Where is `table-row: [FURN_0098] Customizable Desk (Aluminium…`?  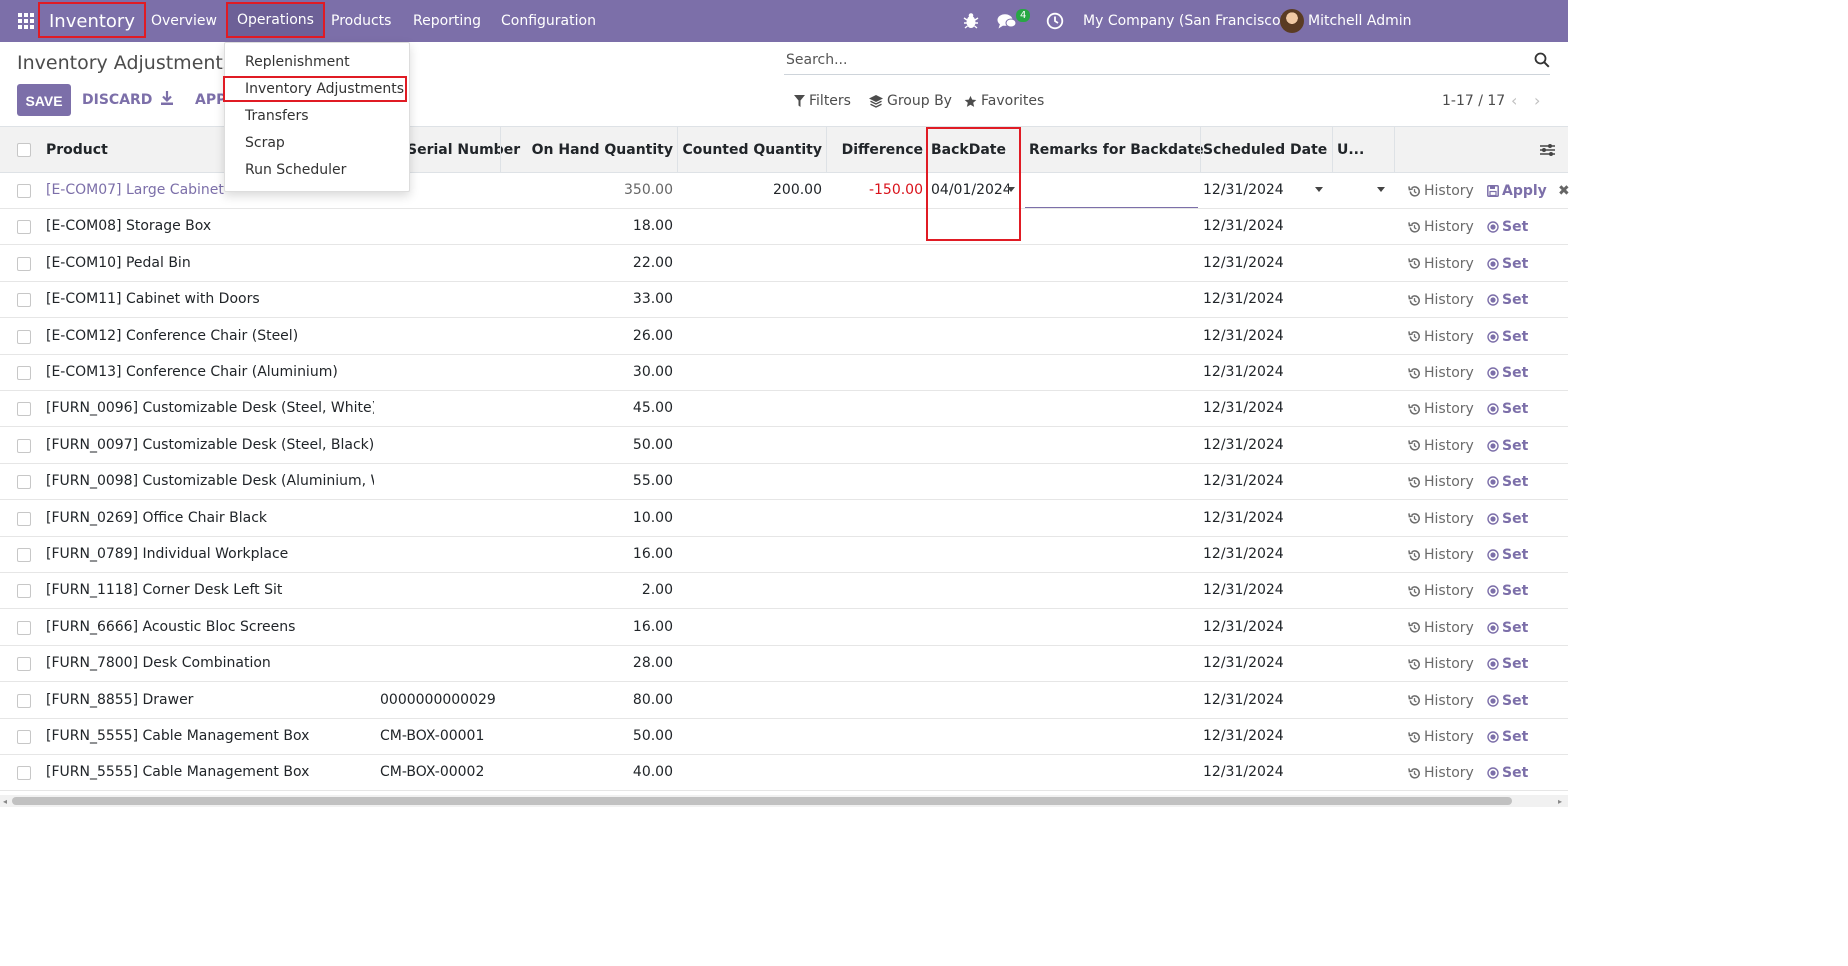 table-row: [FURN_0098] Customizable Desk (Aluminium… is located at coordinates (784, 482).